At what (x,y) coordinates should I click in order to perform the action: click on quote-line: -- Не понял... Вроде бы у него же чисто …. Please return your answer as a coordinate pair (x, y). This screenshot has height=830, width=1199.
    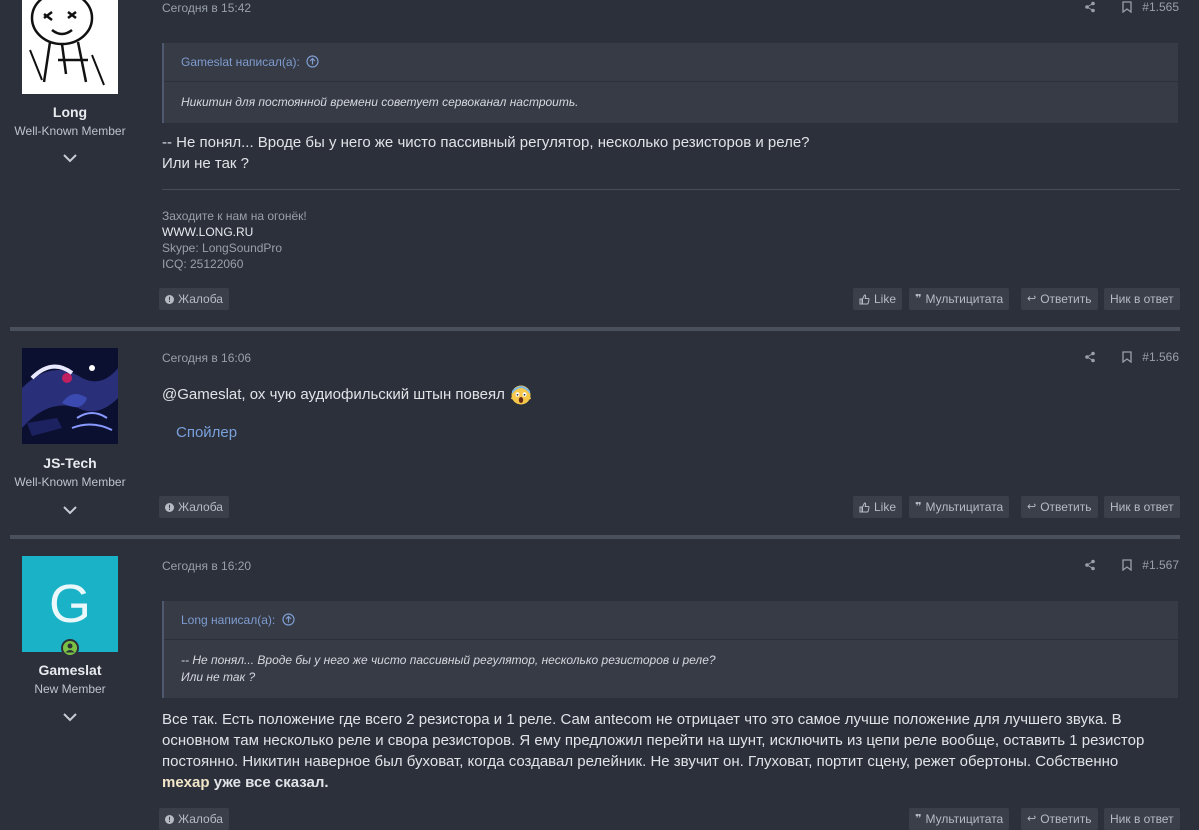
    Looking at the image, I should click on (448, 660).